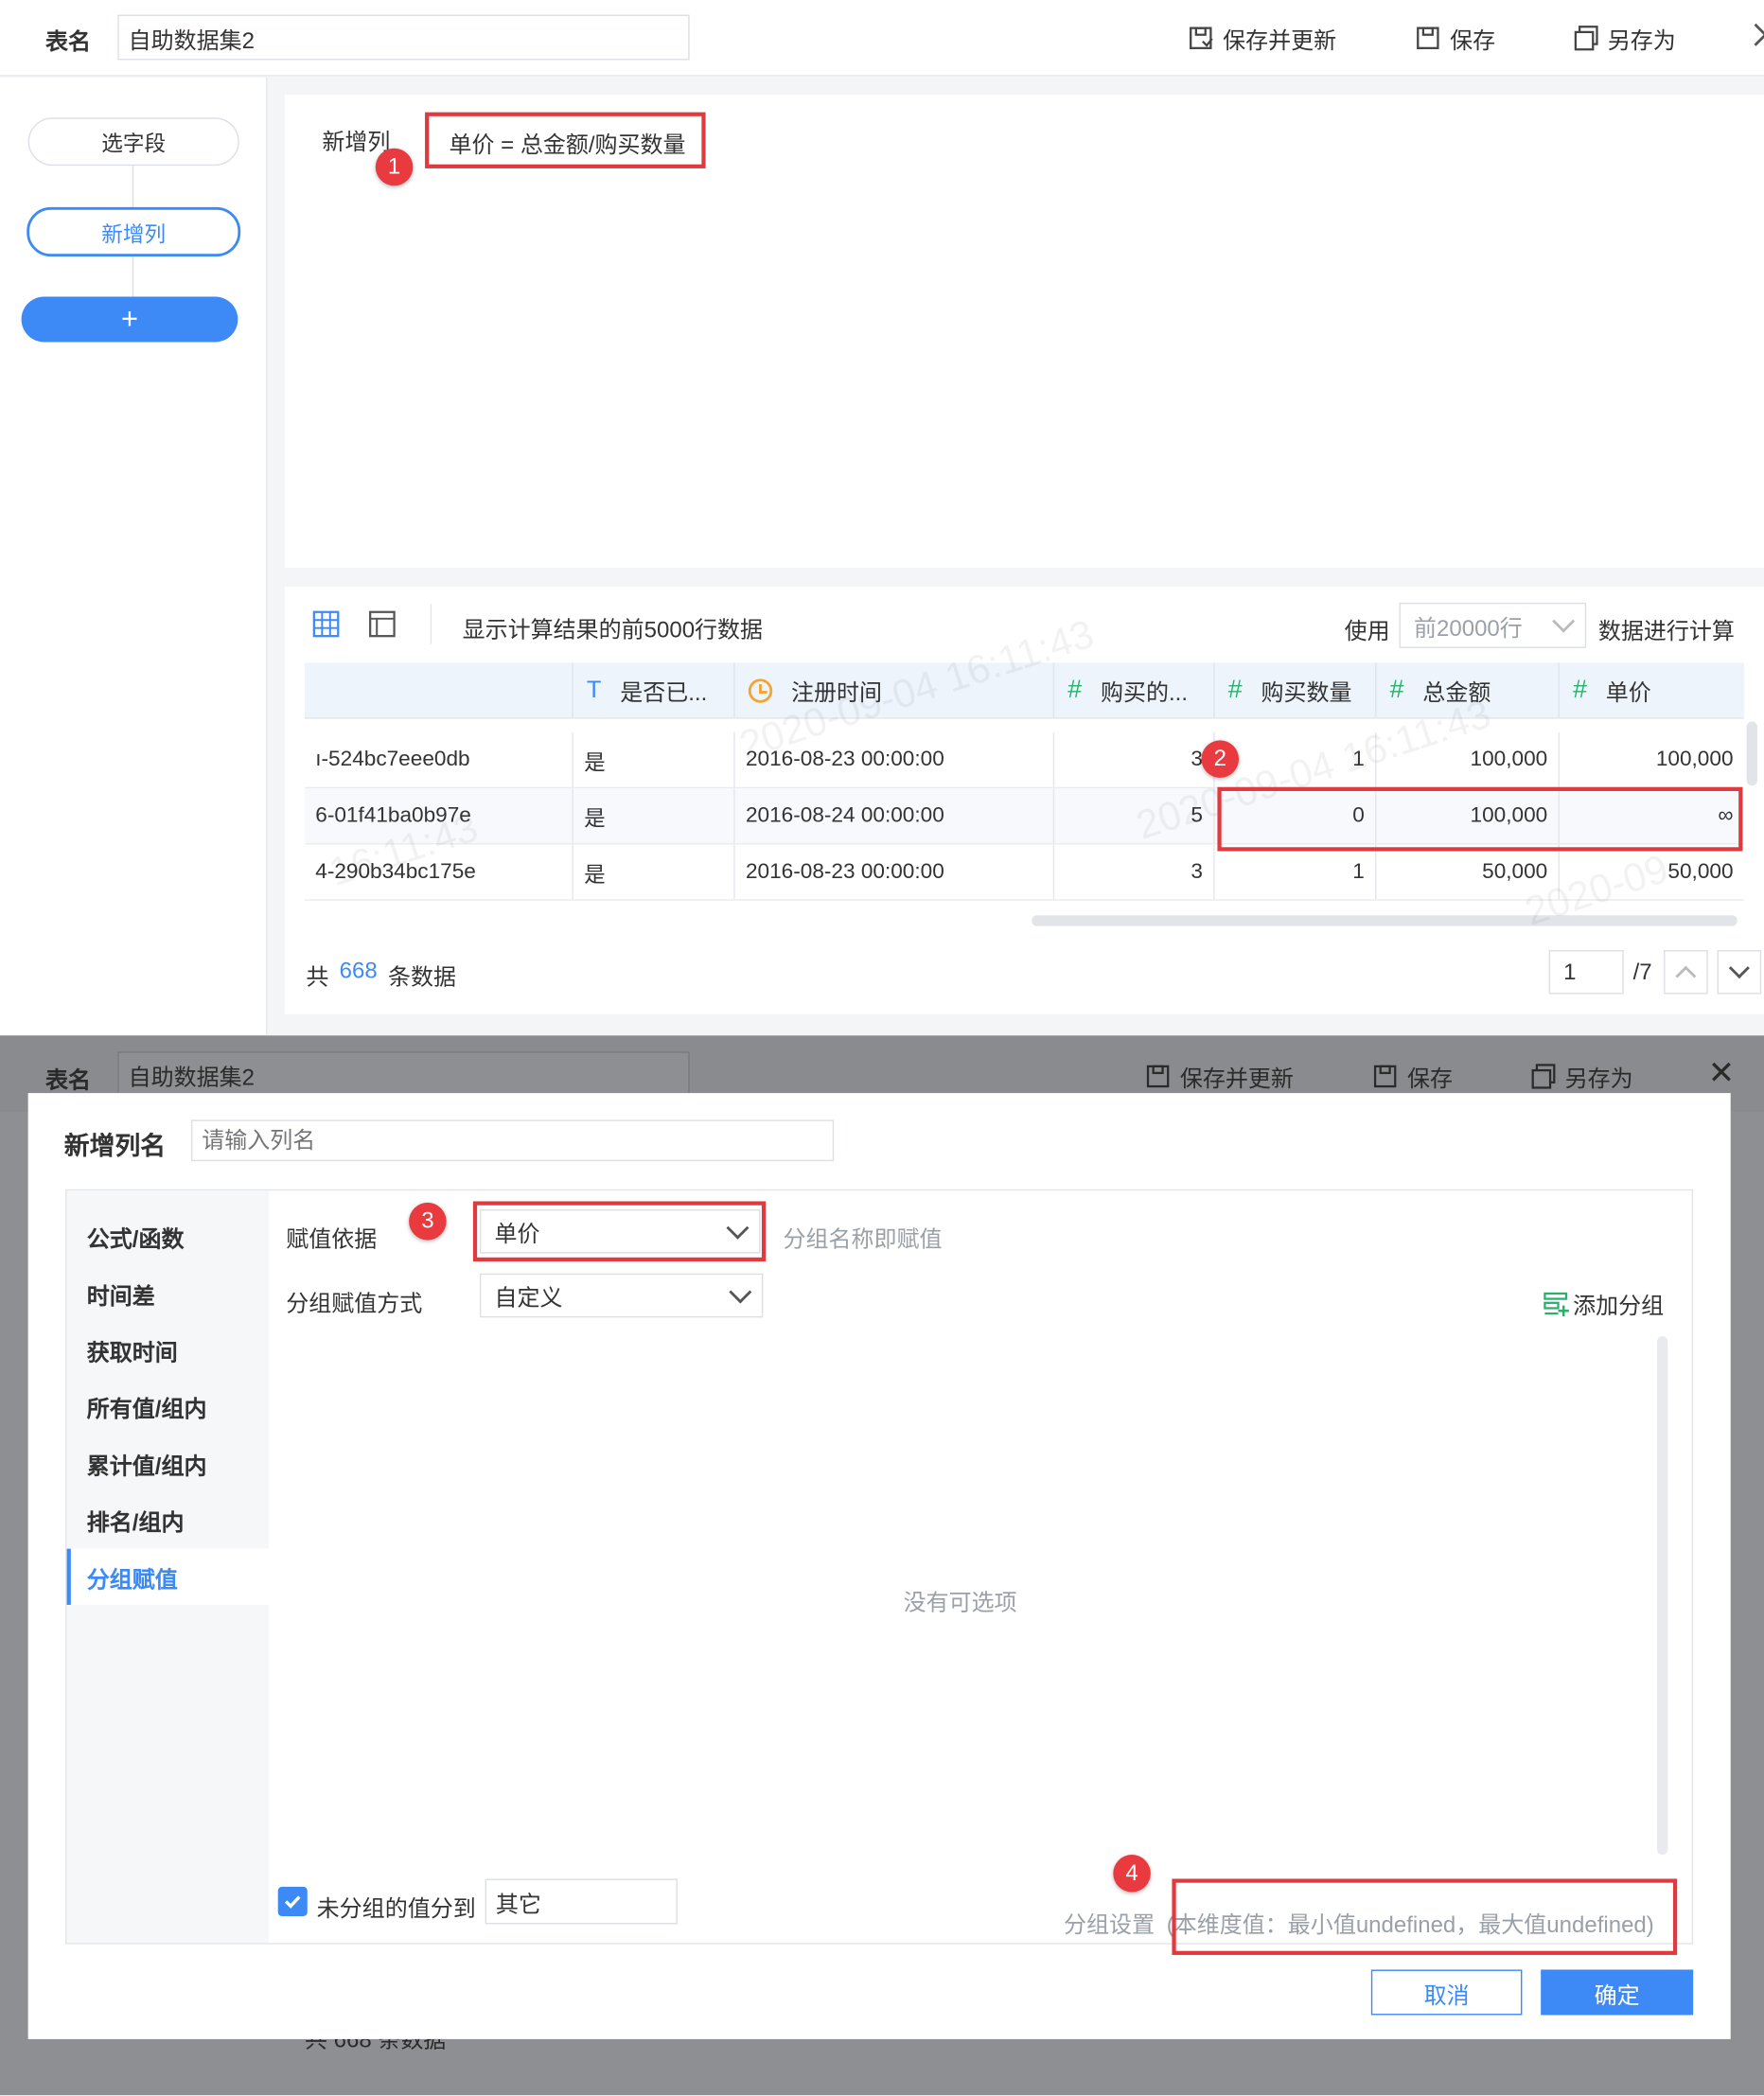 This screenshot has height=2096, width=1764. Describe the element at coordinates (326, 624) in the screenshot. I see `grid-view-icon` at that location.